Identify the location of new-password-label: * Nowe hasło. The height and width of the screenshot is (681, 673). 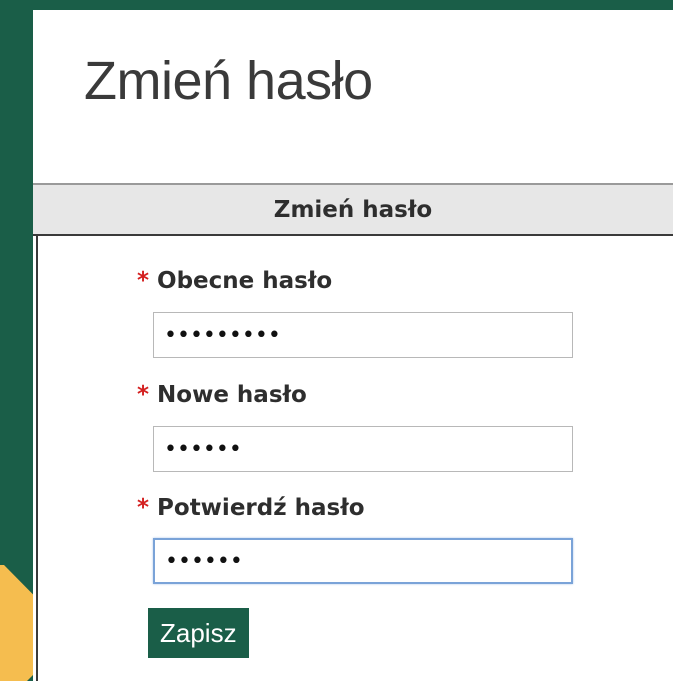
(222, 395).